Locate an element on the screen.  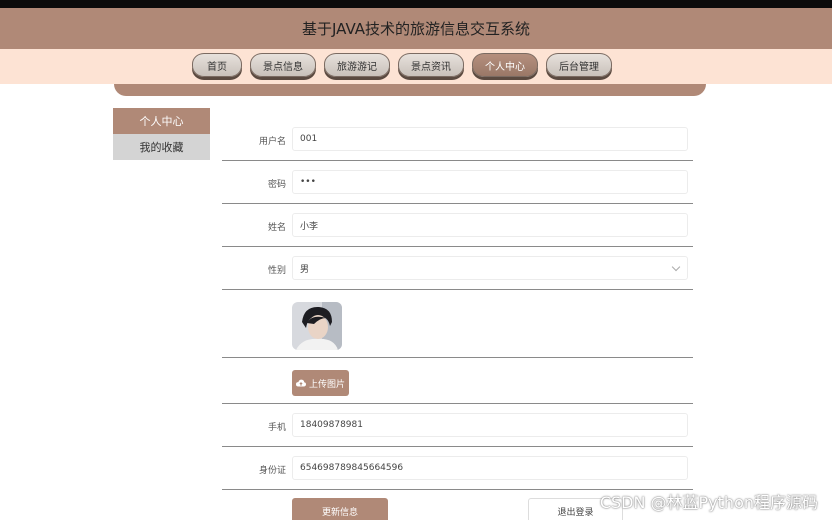
gender-value: 男 is located at coordinates (305, 269).